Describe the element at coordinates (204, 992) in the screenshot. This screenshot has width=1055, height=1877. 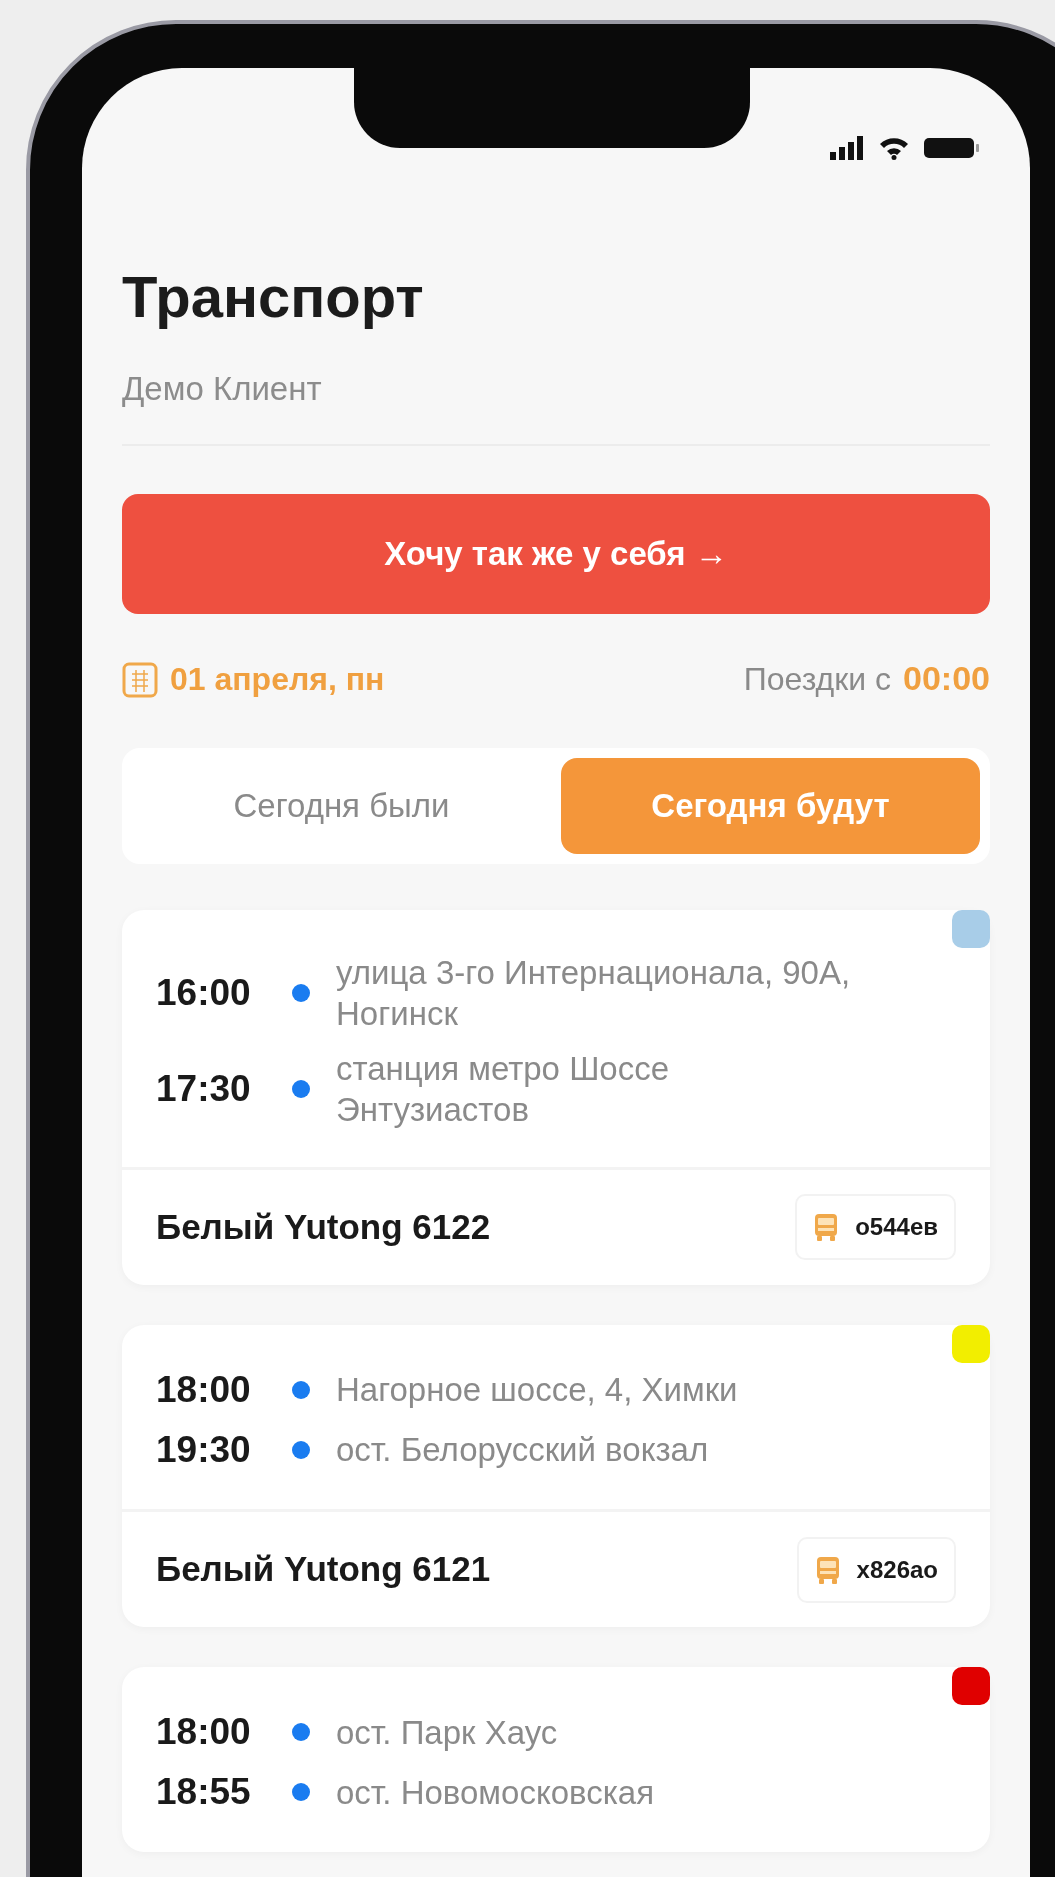
I see `stop-time: 16:00` at that location.